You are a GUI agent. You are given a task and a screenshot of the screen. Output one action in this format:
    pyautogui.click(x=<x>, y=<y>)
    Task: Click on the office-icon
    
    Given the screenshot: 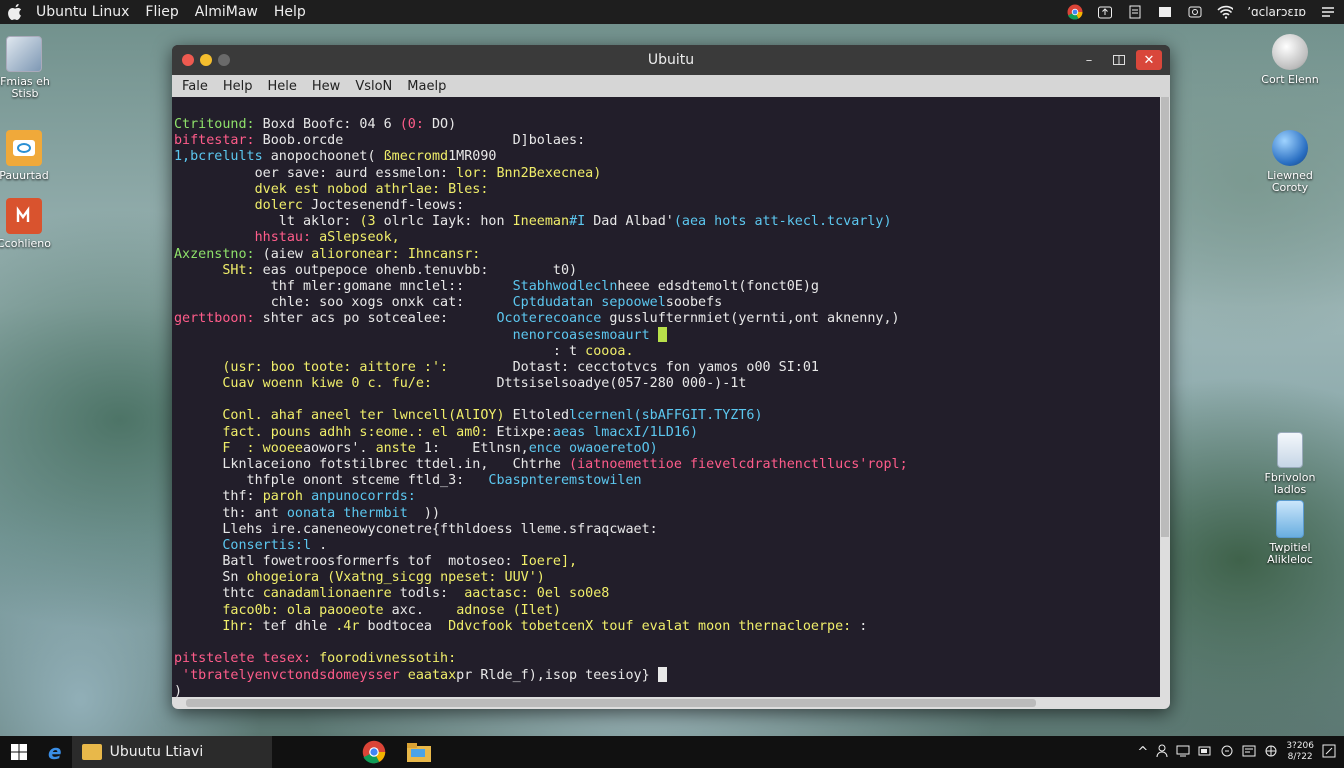 What is the action you would take?
    pyautogui.click(x=24, y=216)
    